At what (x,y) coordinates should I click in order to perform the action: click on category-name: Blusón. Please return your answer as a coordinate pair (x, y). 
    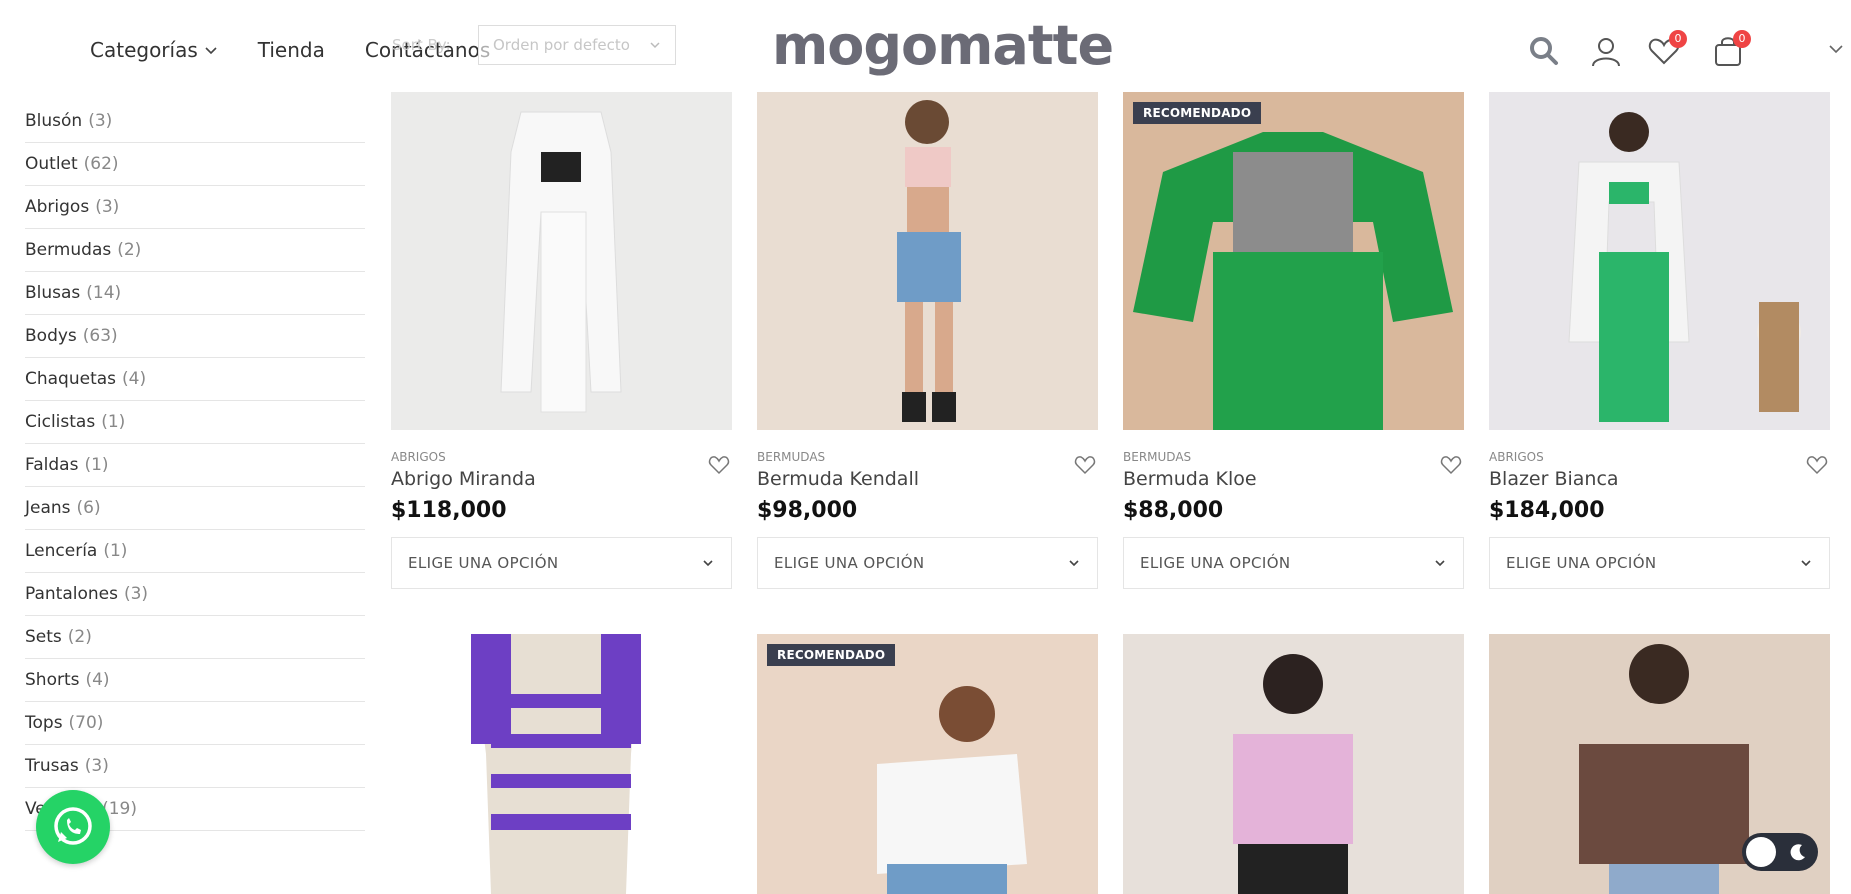
    Looking at the image, I should click on (54, 121).